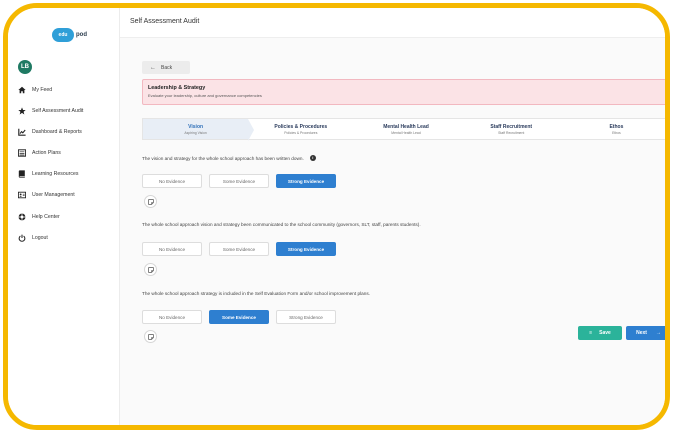 This screenshot has height=433, width=673. Describe the element at coordinates (616, 132) in the screenshot. I see `step-subtitle: Ethos` at that location.